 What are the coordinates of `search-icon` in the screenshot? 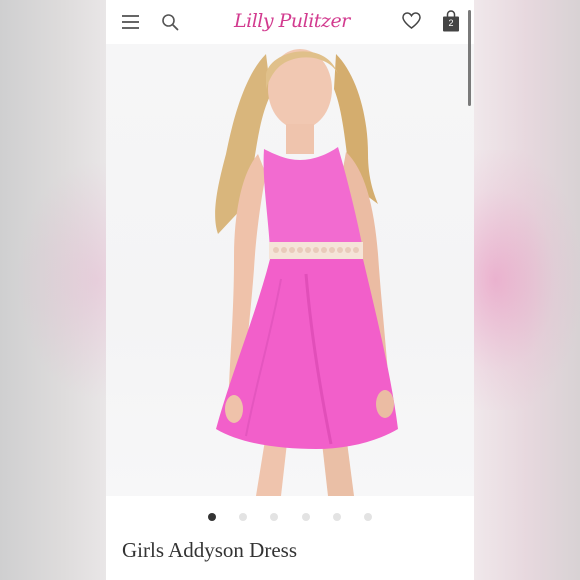 It's located at (170, 22).